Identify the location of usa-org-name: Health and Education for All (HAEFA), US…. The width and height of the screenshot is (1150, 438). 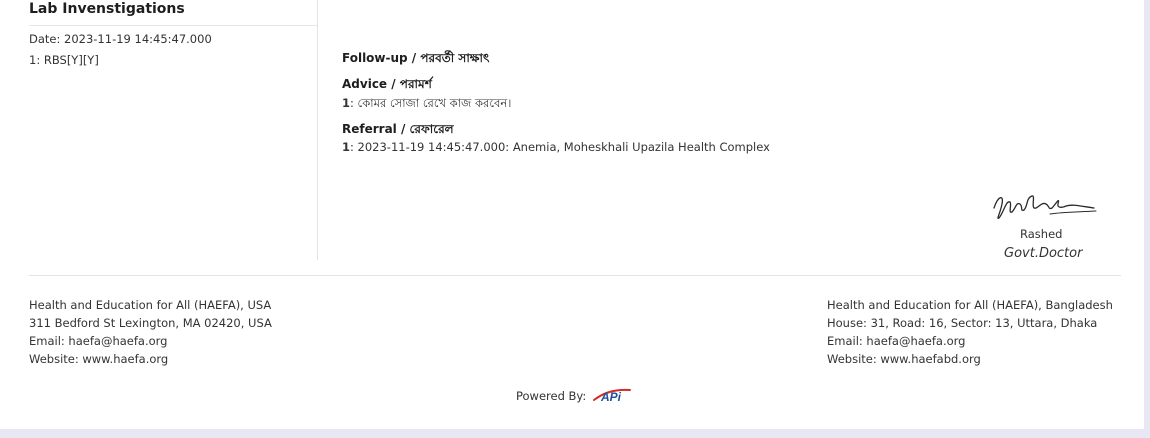
(150, 305).